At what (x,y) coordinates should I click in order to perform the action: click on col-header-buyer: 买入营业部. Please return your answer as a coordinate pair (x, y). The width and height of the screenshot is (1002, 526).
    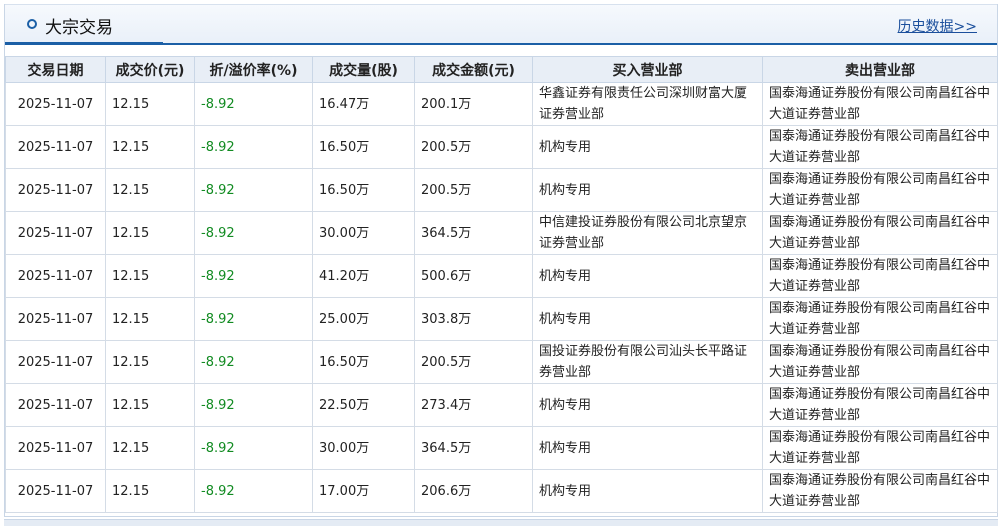
    Looking at the image, I should click on (647, 69).